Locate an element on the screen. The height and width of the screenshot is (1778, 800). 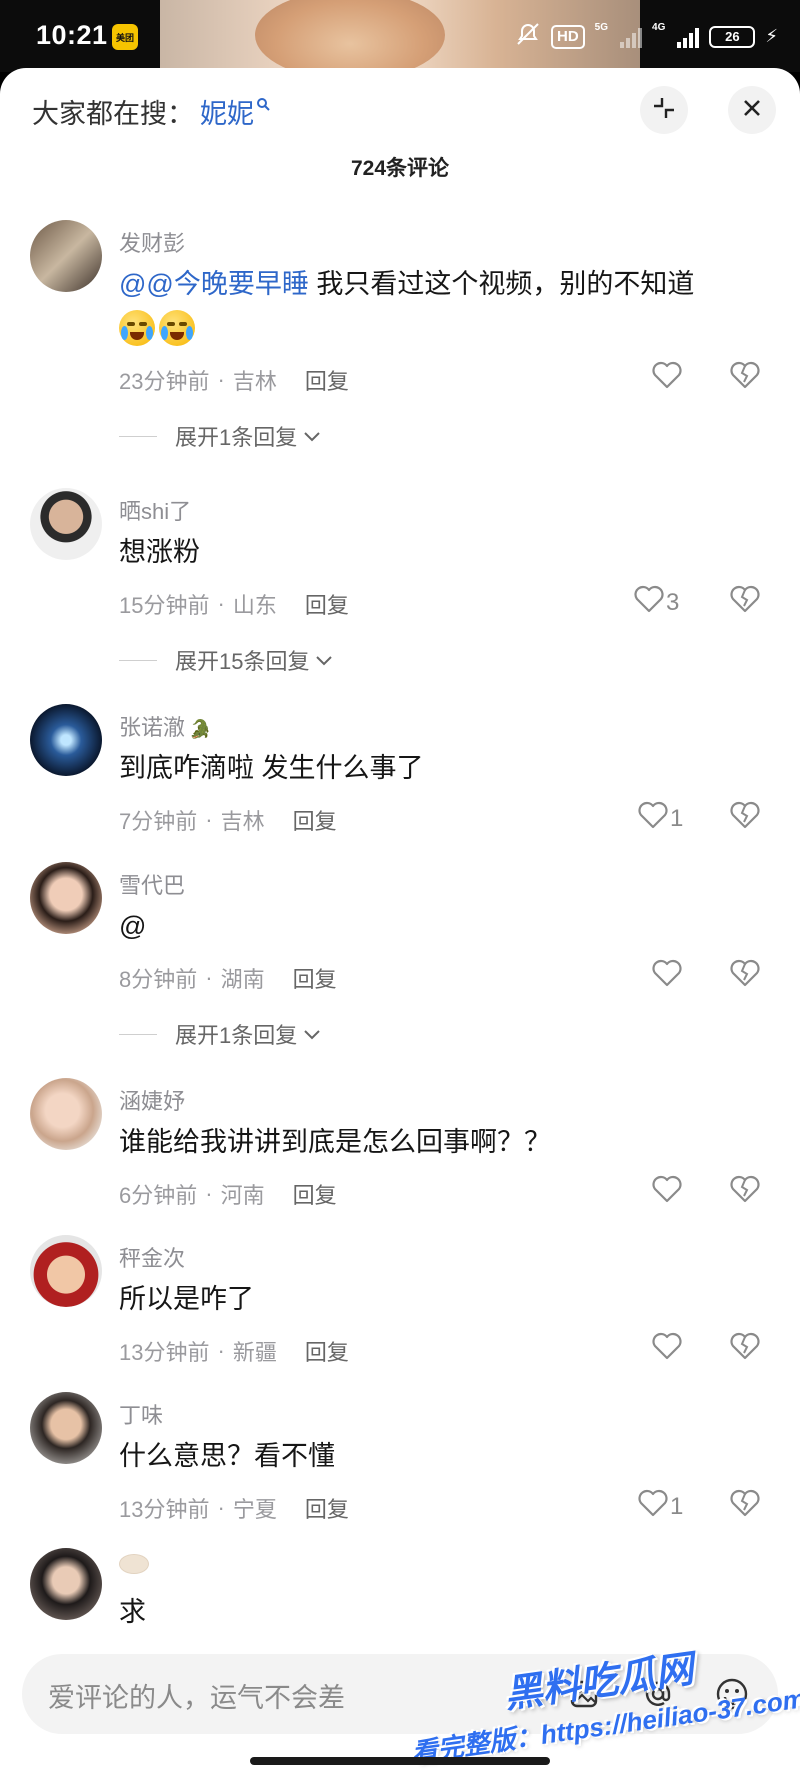
signal-icon is located at coordinates (631, 37).